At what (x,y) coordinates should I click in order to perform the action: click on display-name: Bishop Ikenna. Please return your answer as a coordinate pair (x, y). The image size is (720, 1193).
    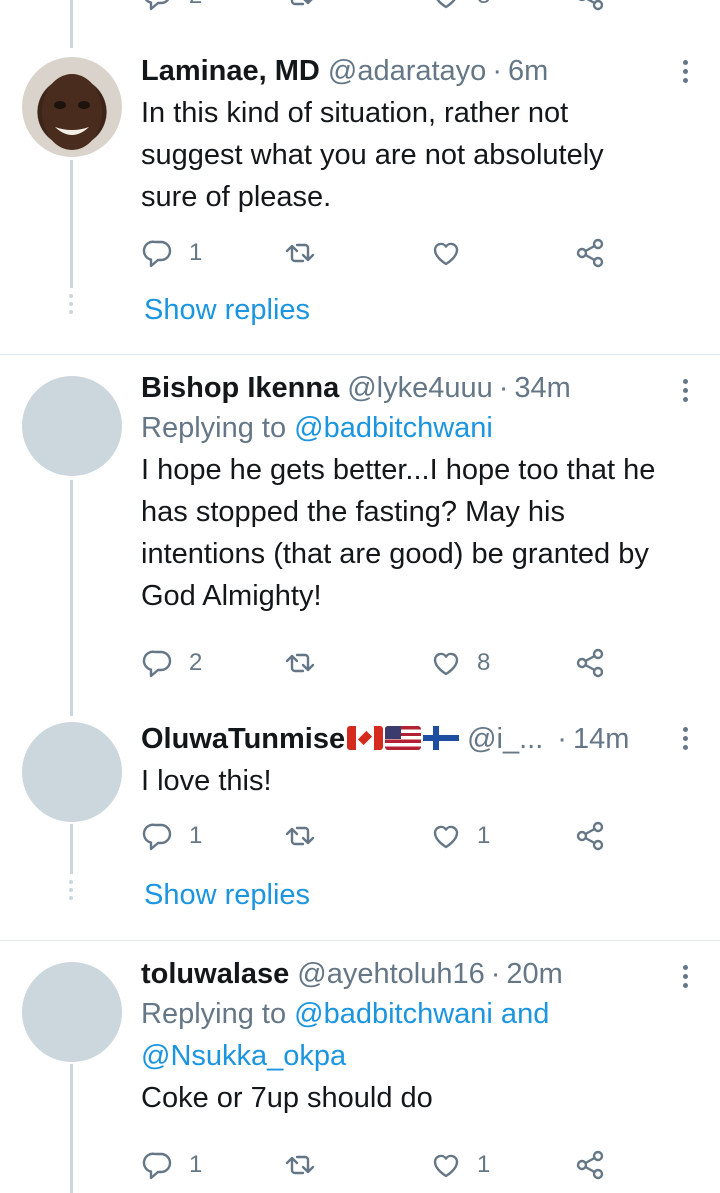
    Looking at the image, I should click on (240, 388).